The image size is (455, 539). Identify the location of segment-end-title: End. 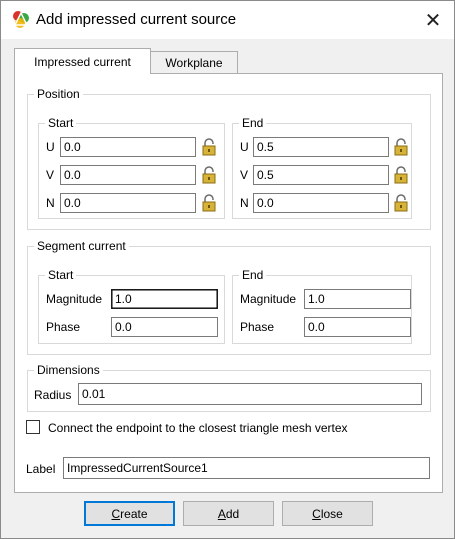
(253, 275).